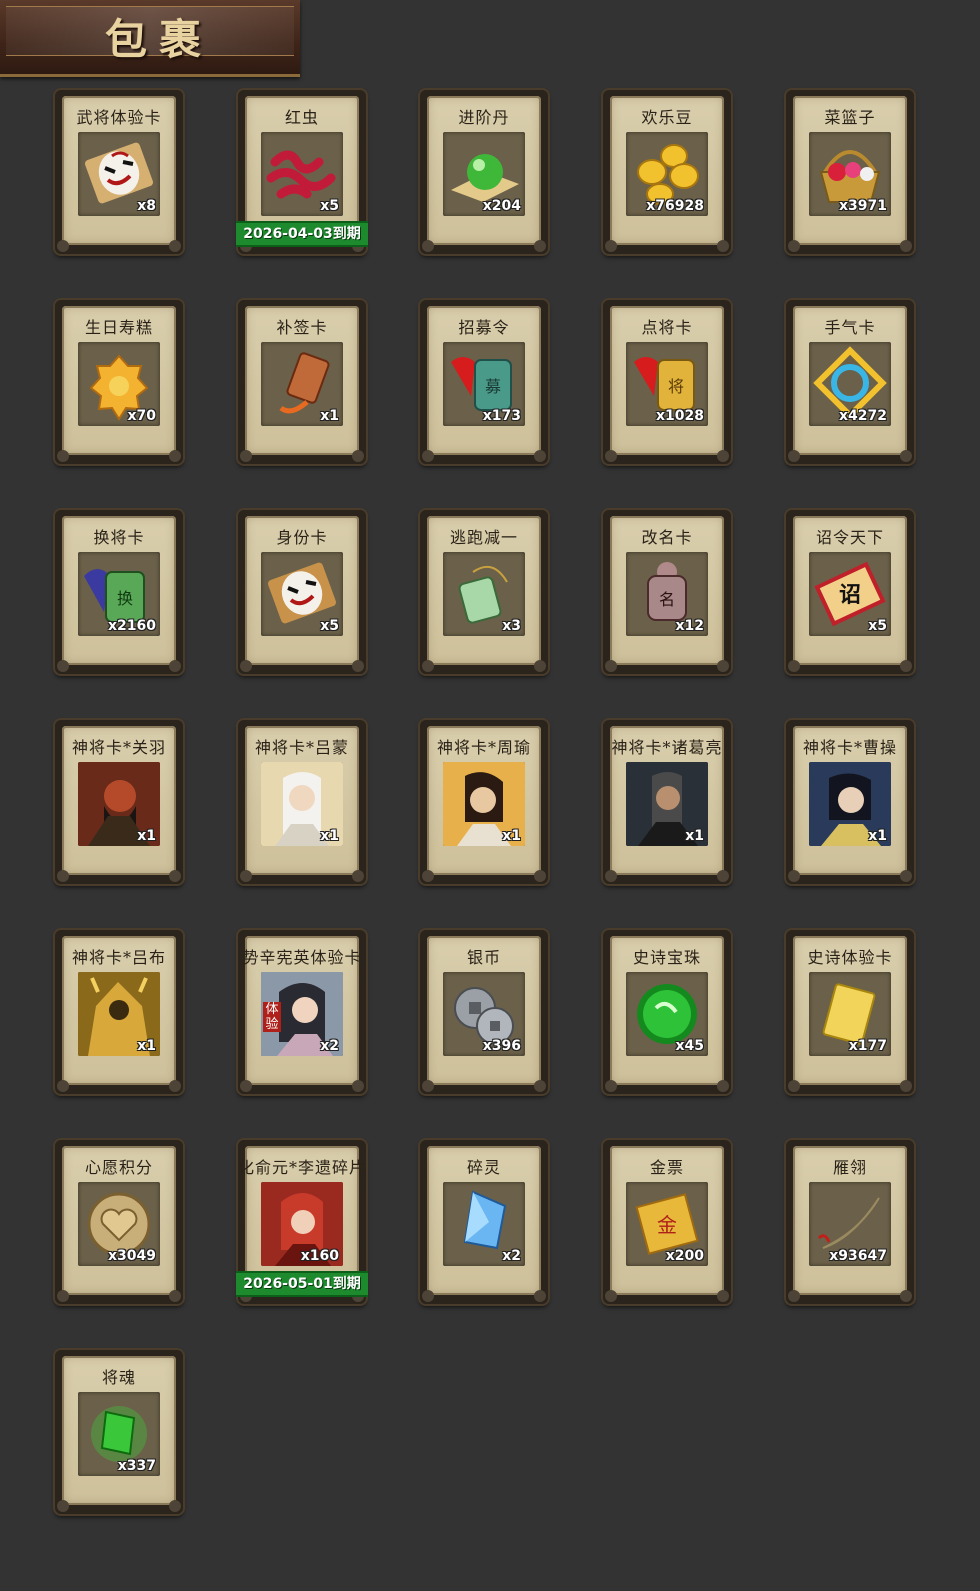 This screenshot has width=980, height=1591. What do you see at coordinates (136, 1466) in the screenshot?
I see `item-count: x337` at bounding box center [136, 1466].